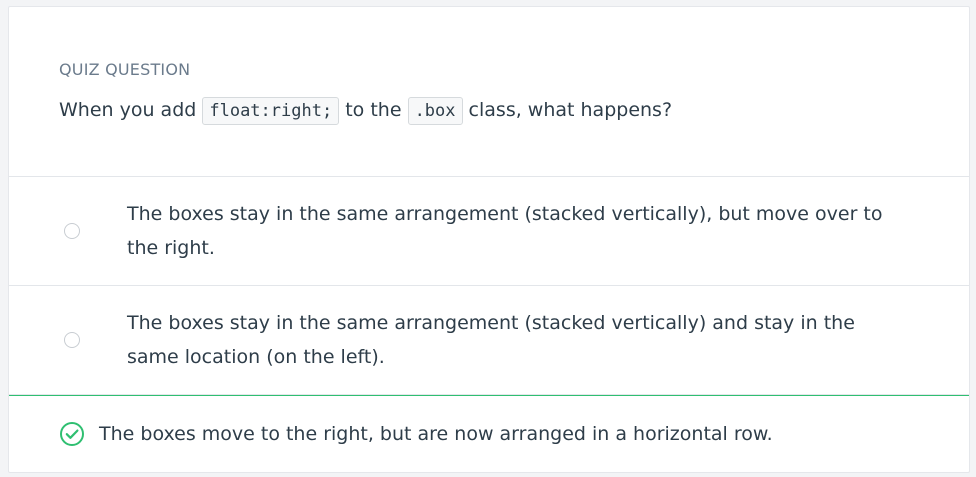  Describe the element at coordinates (567, 110) in the screenshot. I see `prompt-text: class, what happens?` at that location.